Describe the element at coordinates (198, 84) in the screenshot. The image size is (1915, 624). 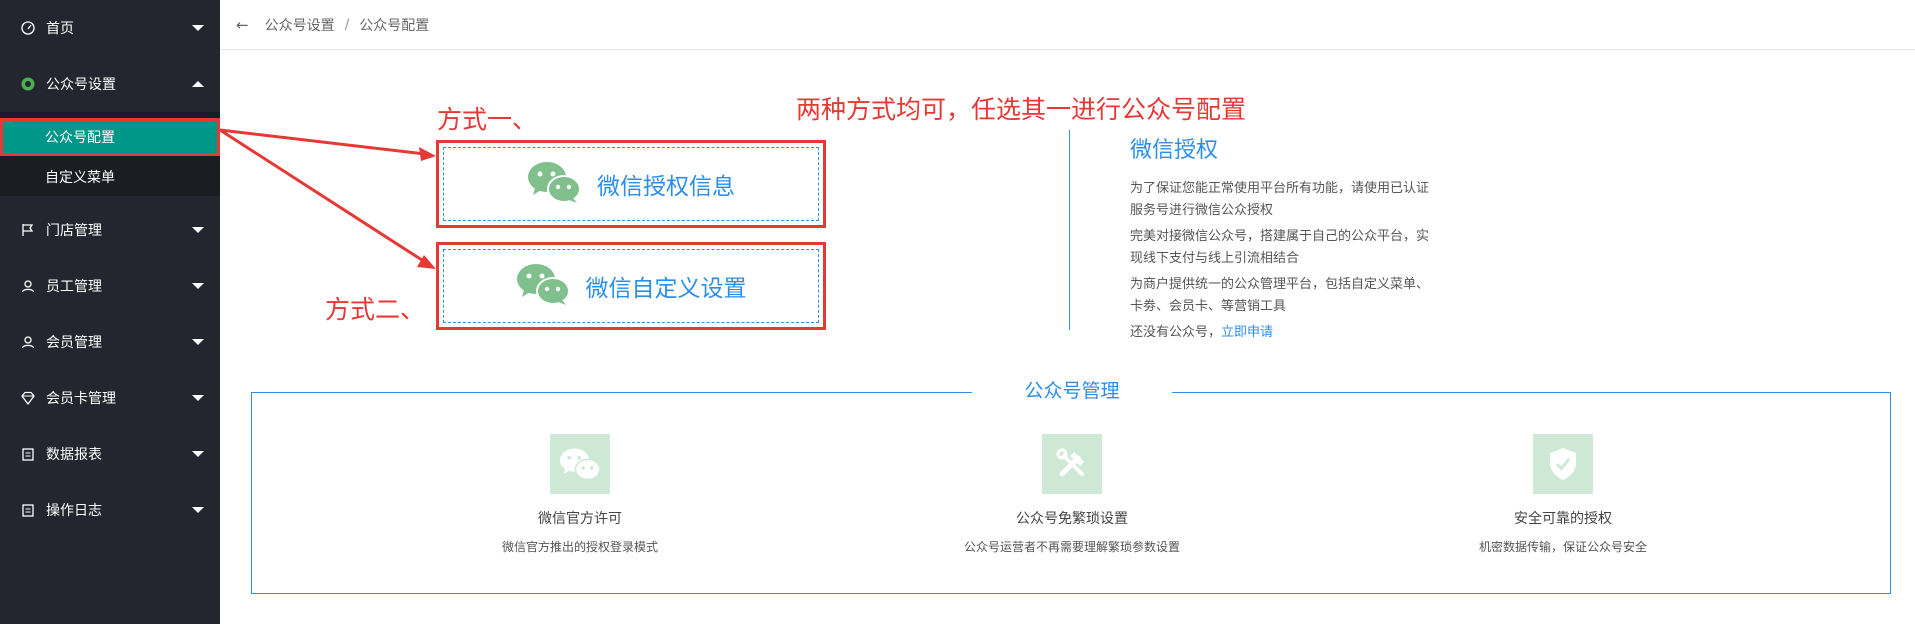
I see `chevron-up-icon` at that location.